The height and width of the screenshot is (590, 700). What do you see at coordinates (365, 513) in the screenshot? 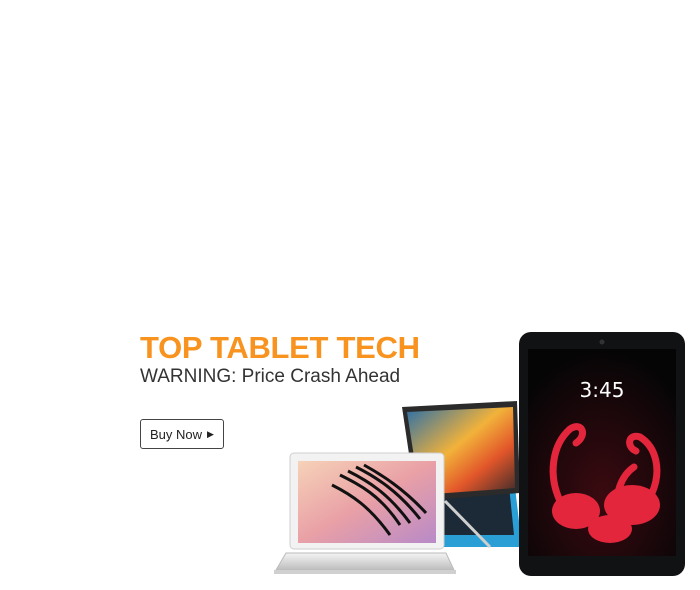
I see `white-laptop-tablet` at bounding box center [365, 513].